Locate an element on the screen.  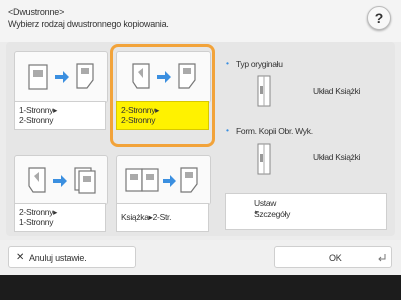
option-1to2-tile is located at coordinates (61, 77).